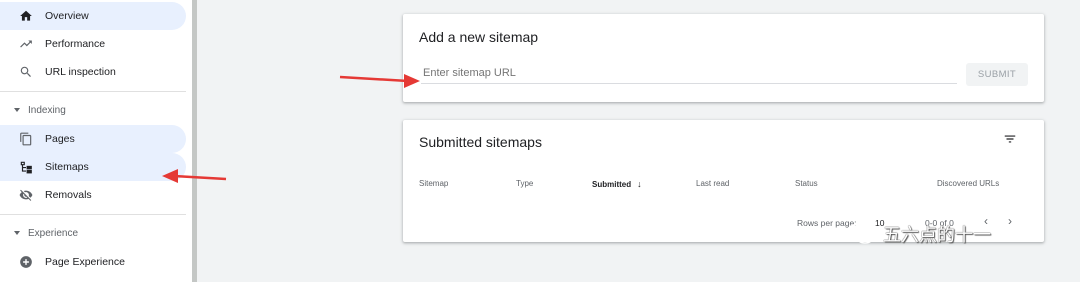 Image resolution: width=1080 pixels, height=282 pixels. I want to click on column-header-status: Status, so click(806, 183).